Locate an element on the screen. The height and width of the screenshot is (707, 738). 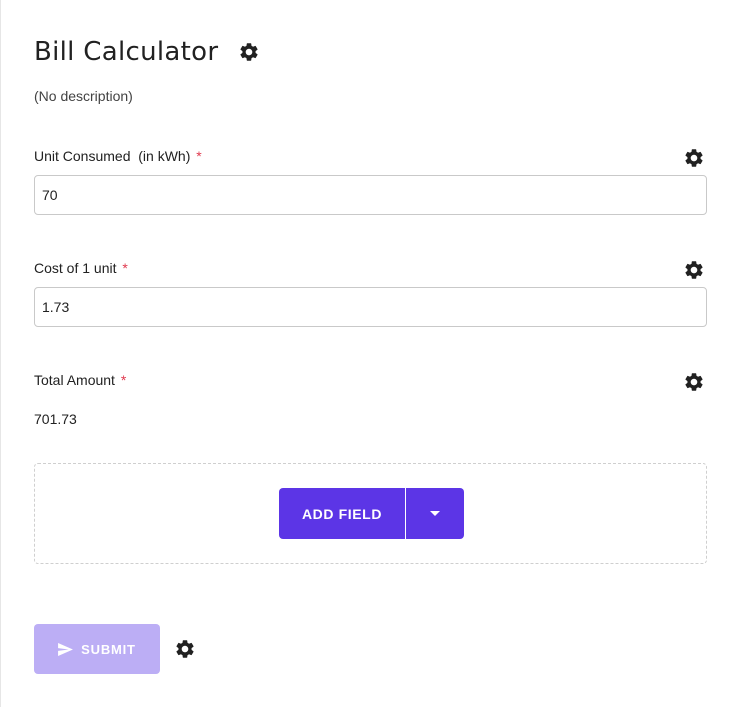
submit-settings-gear-icon is located at coordinates (185, 649).